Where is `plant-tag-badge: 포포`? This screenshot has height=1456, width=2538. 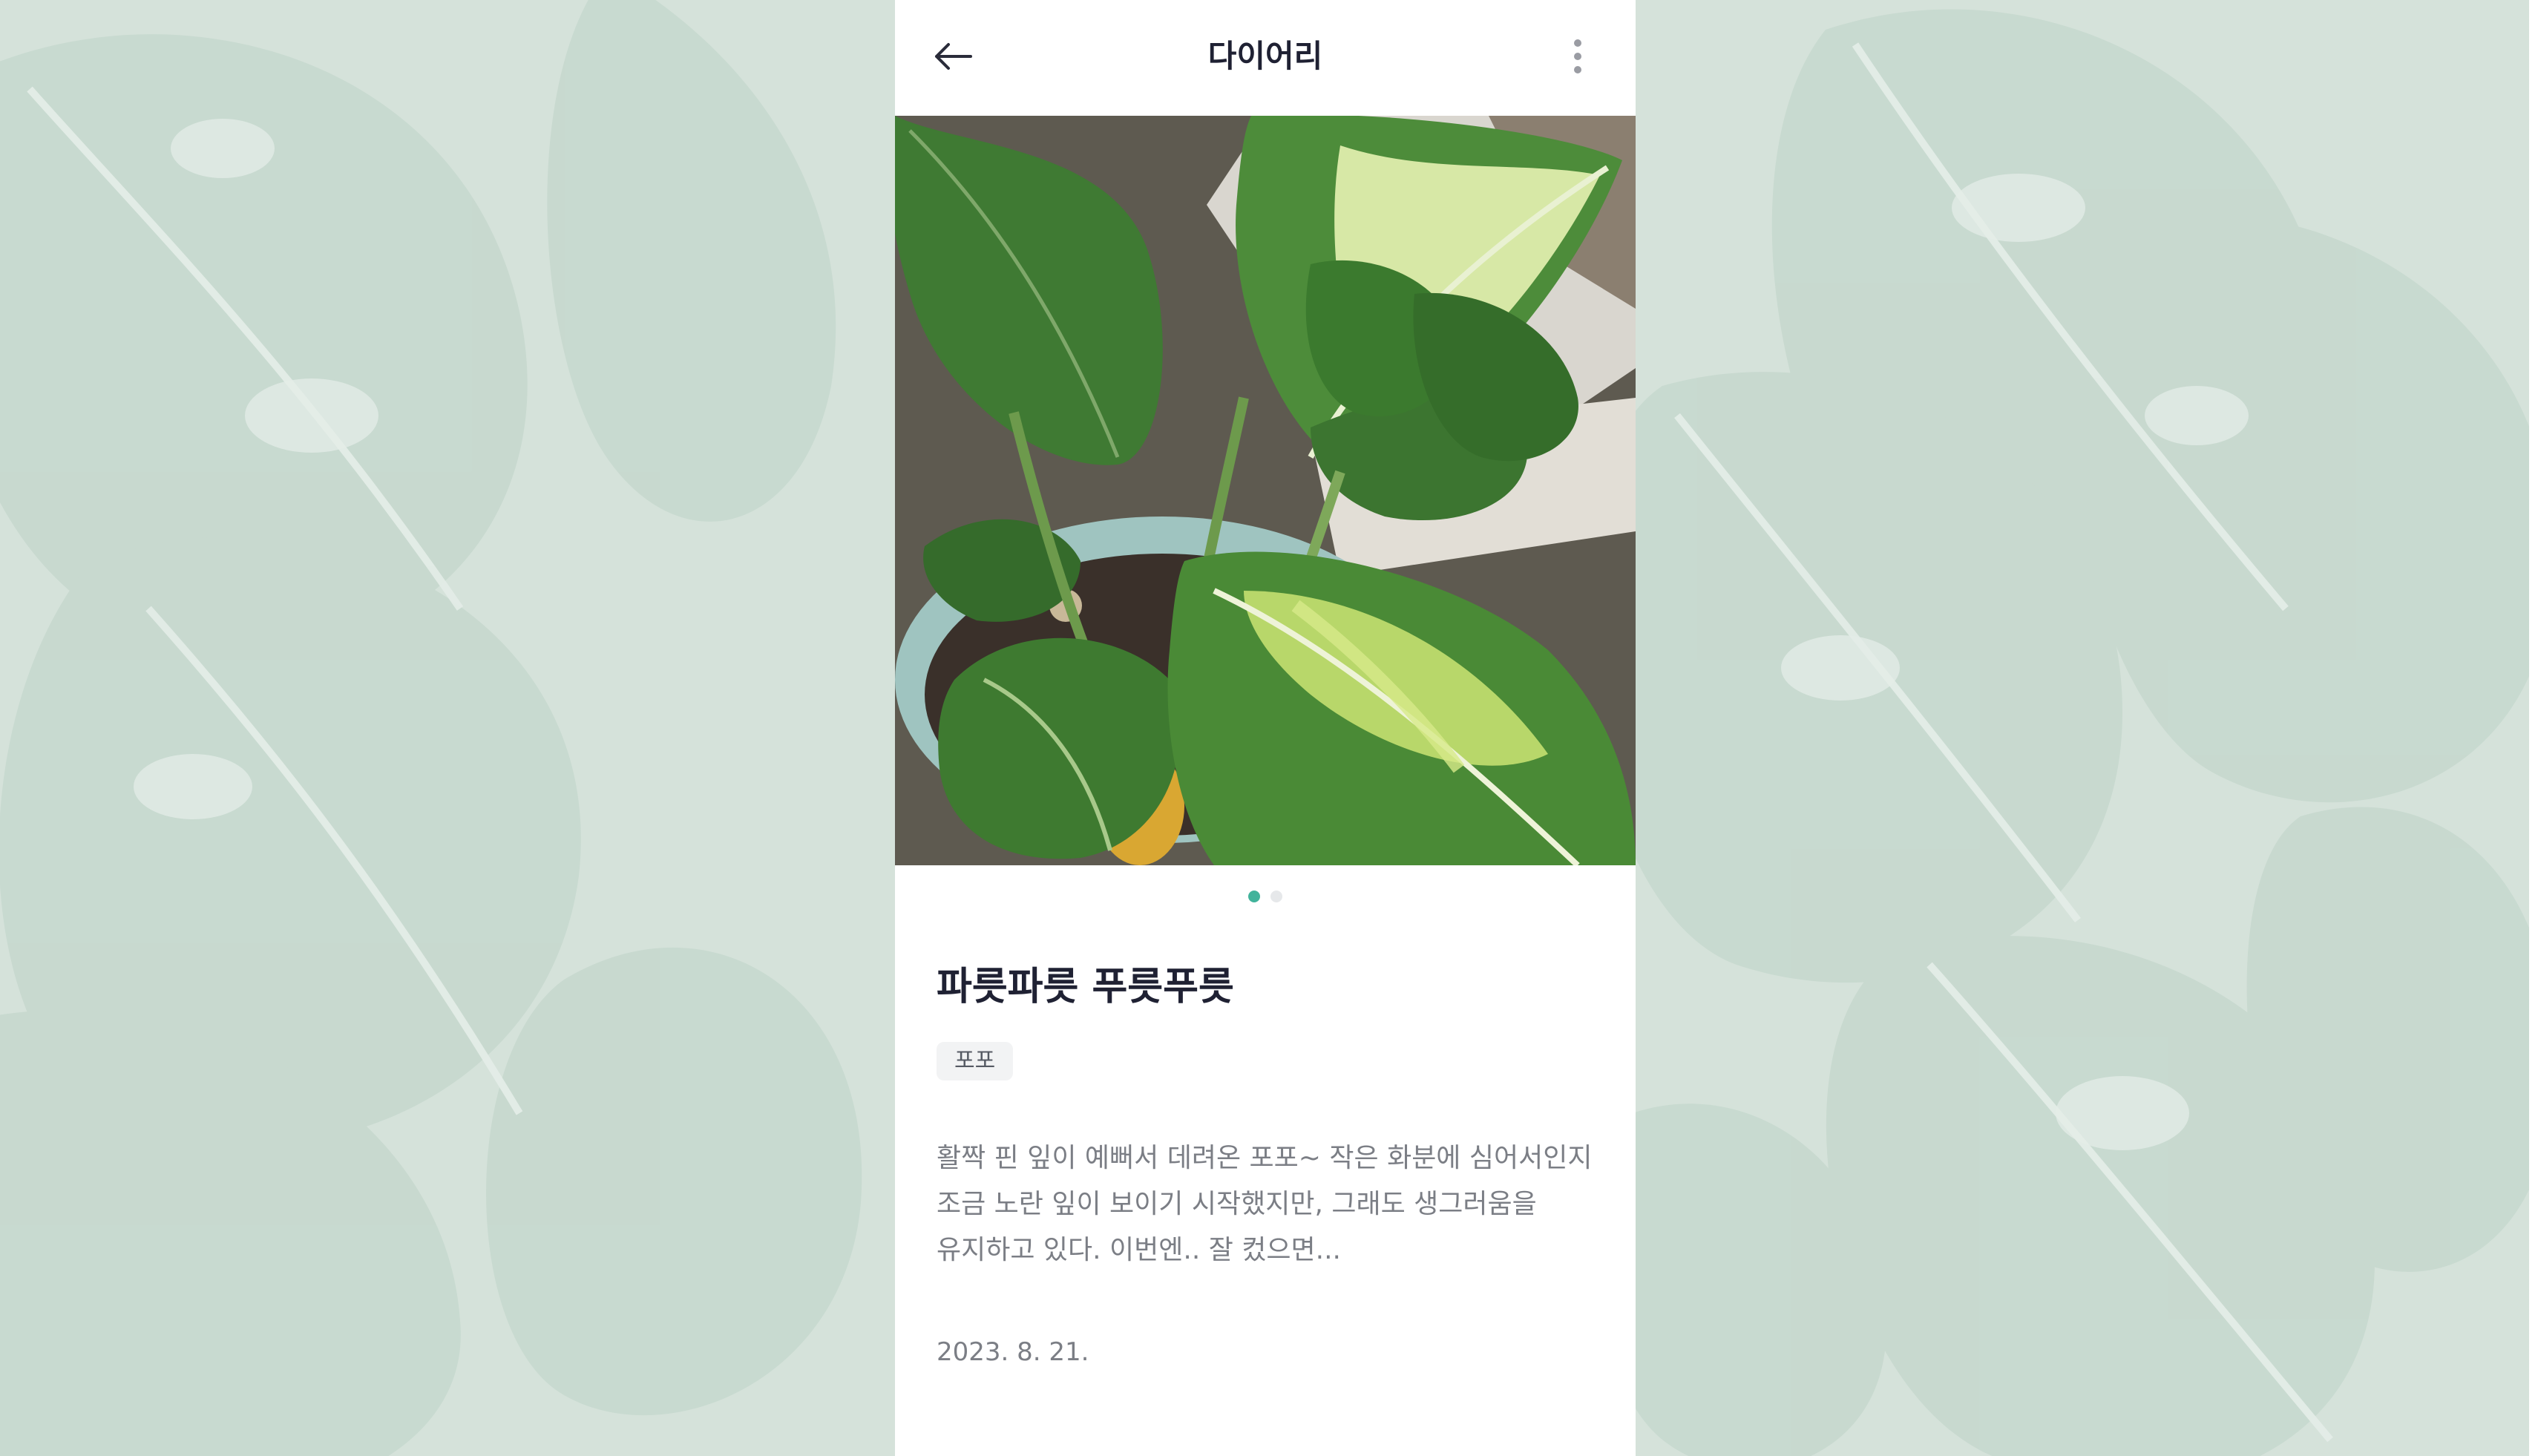 plant-tag-badge: 포포 is located at coordinates (975, 1061).